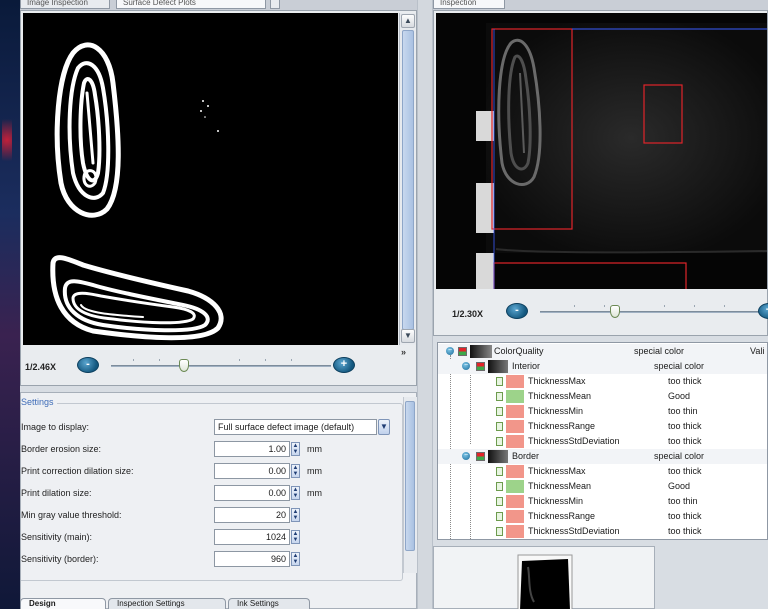  I want to click on zoom-level-label: 1/2.46X, so click(41, 367).